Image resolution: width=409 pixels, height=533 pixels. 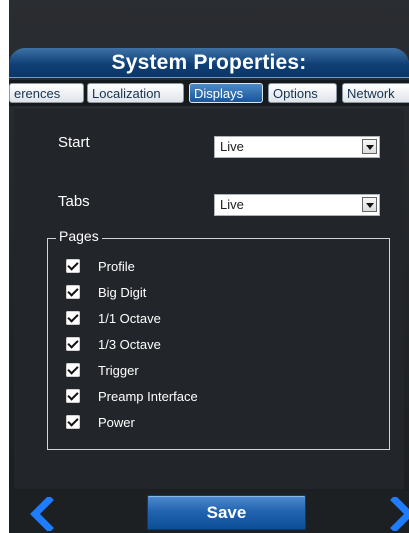 What do you see at coordinates (122, 292) in the screenshot?
I see `page-option-label: Big Digit` at bounding box center [122, 292].